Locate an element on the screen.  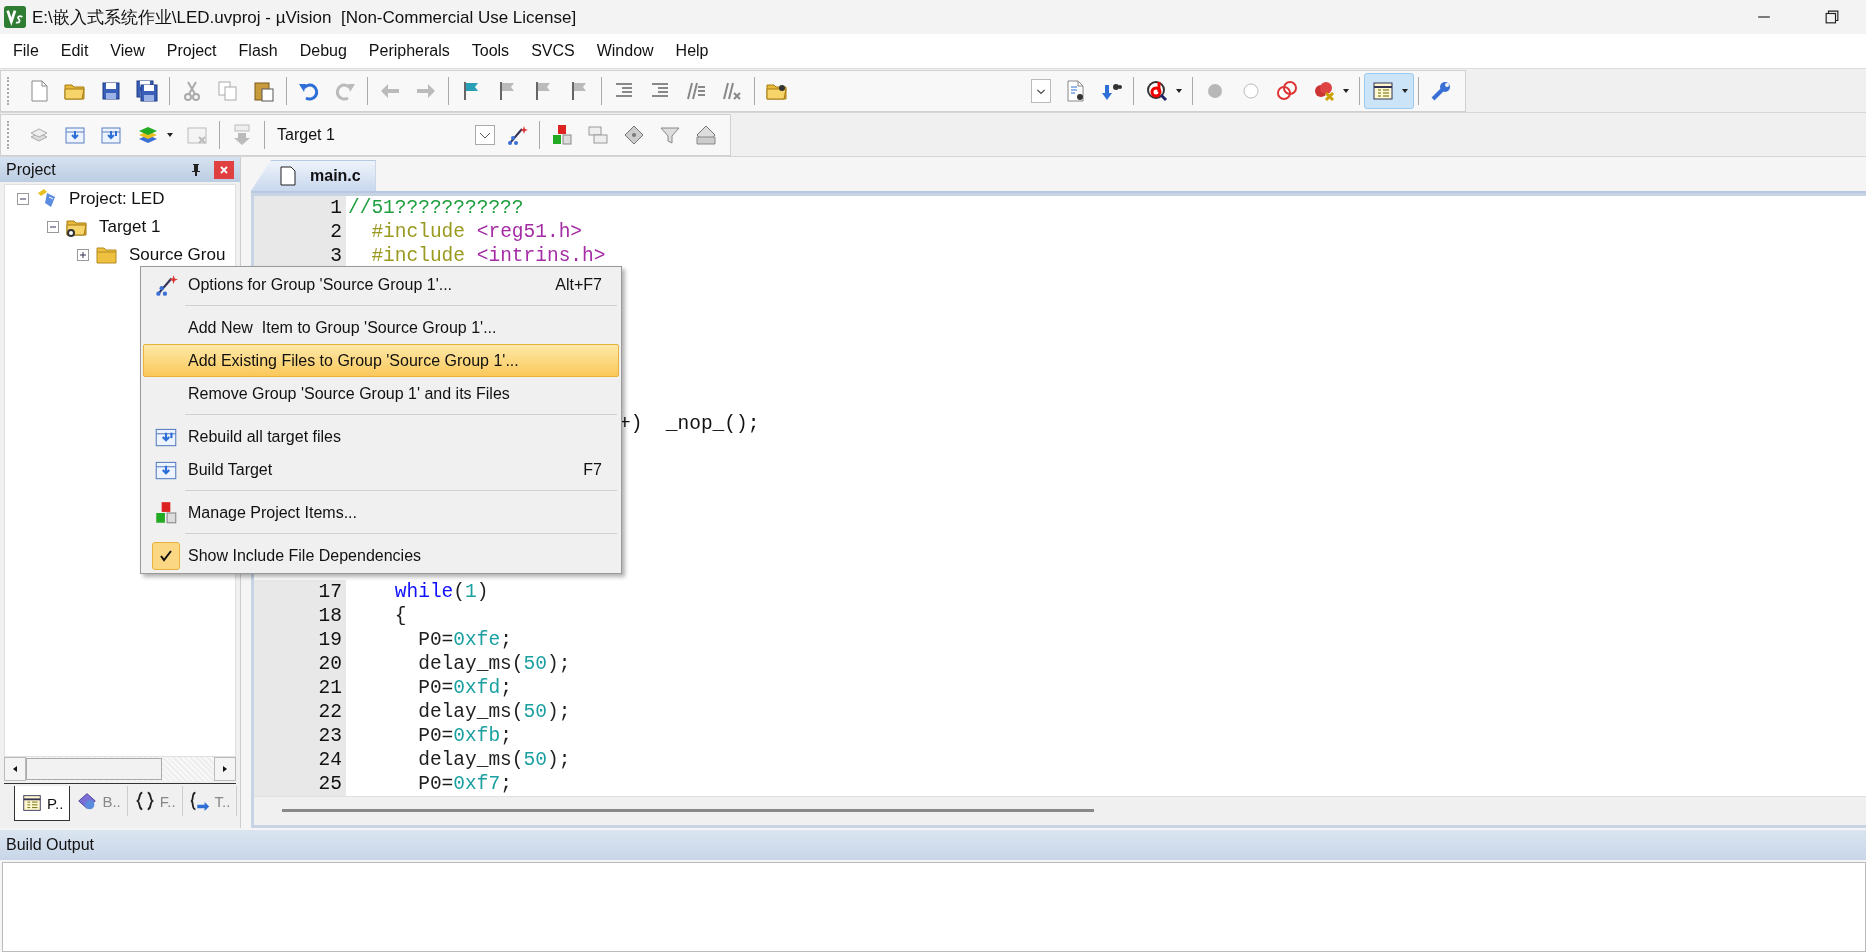
context-menu-item: Build Target F7 is located at coordinates (381, 469).